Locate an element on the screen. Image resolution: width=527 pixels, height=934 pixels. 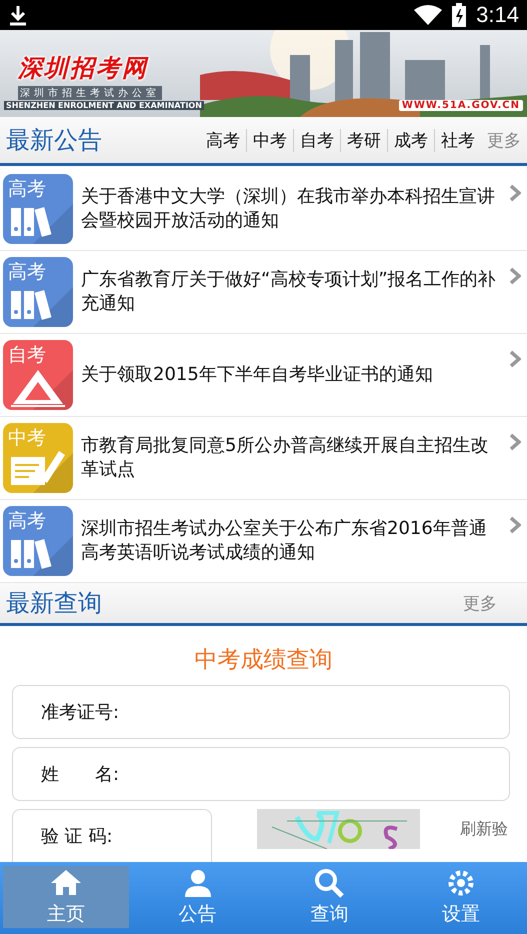
site-logo: 深圳招考网 is located at coordinates (83, 68).